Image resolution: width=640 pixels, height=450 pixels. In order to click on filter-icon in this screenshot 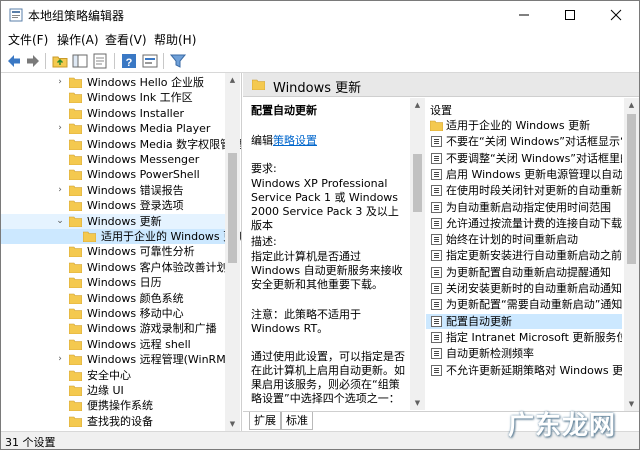, I will do `click(178, 61)`.